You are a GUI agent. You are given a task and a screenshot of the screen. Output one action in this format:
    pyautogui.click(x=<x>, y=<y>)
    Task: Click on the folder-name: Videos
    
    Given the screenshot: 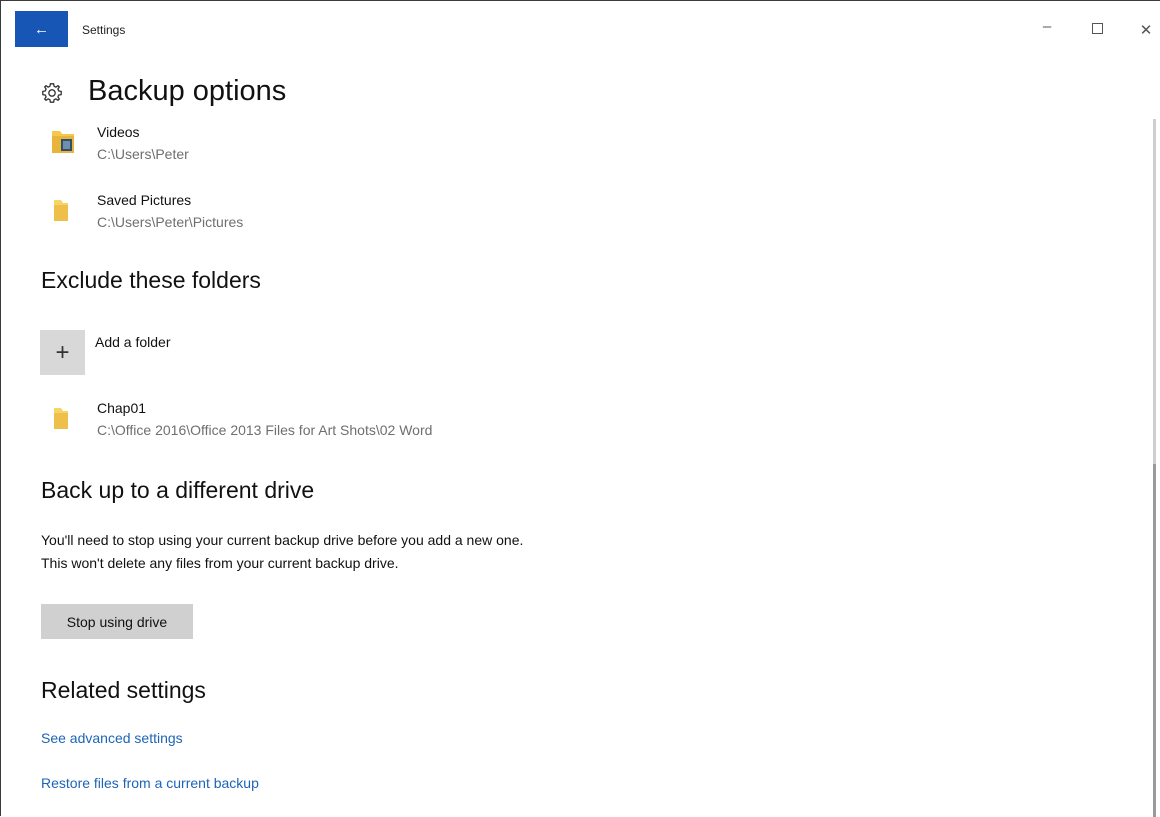 What is the action you would take?
    pyautogui.click(x=118, y=132)
    